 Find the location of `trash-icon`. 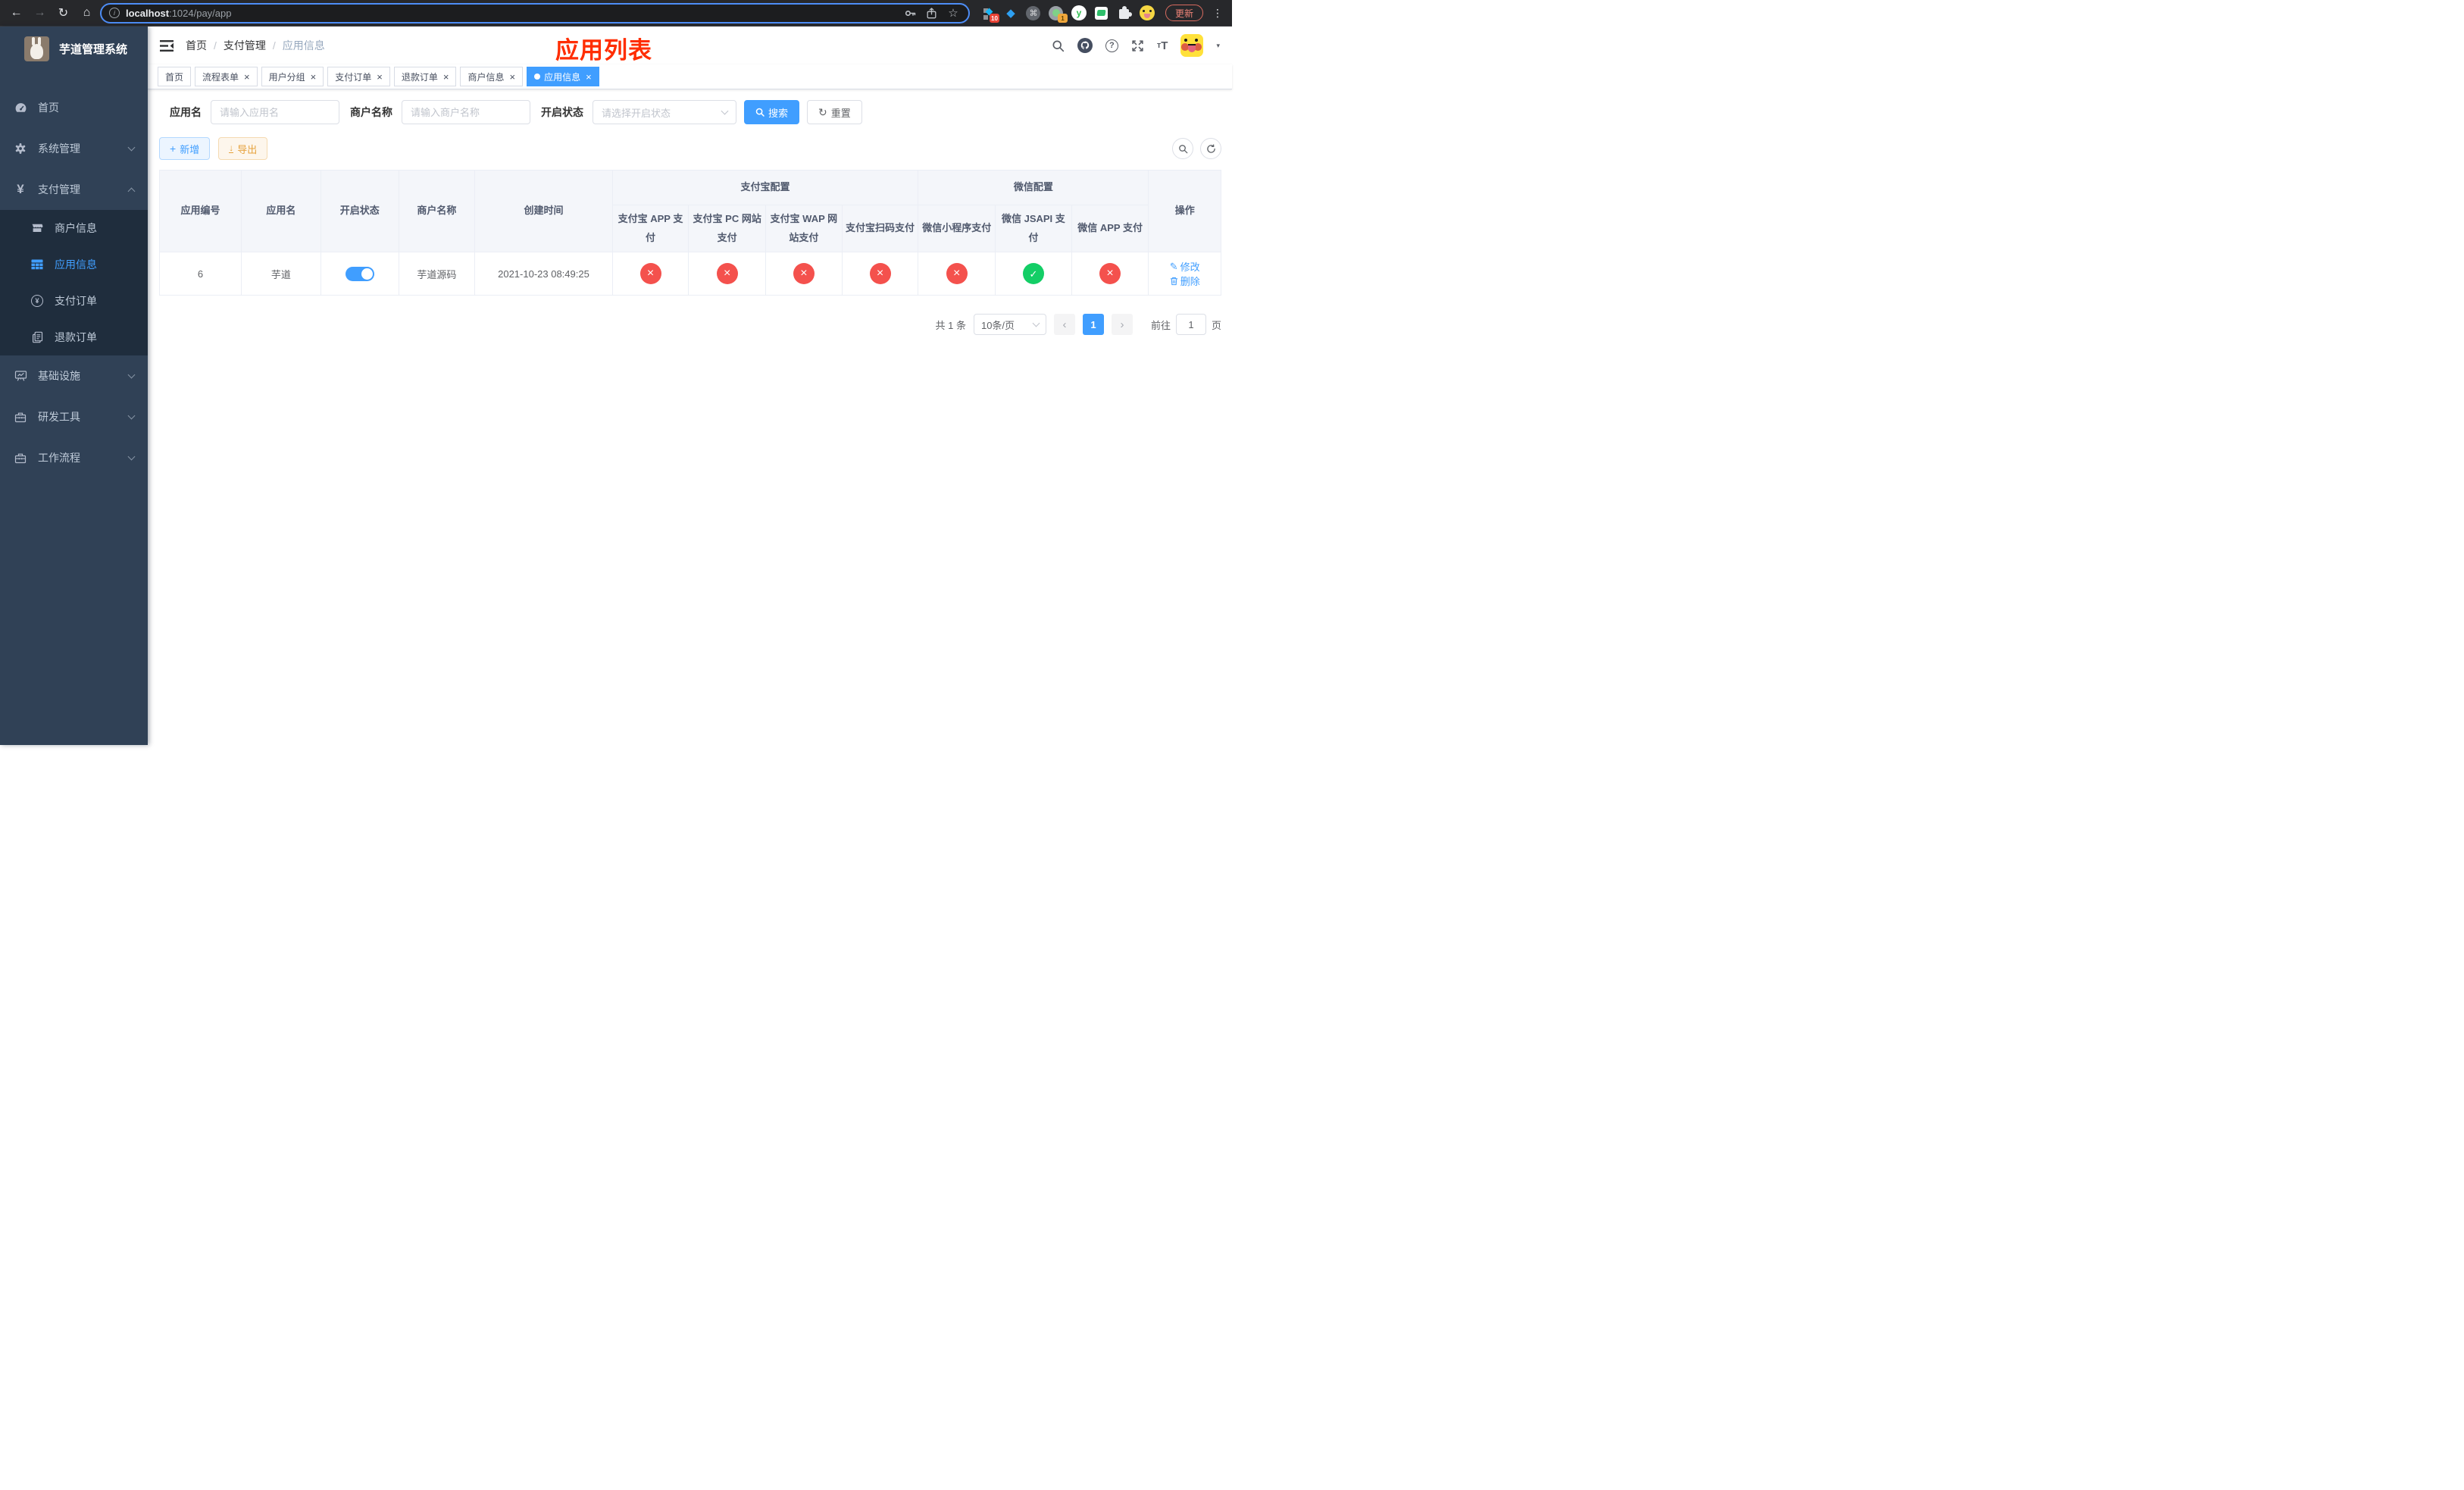

trash-icon is located at coordinates (1173, 282).